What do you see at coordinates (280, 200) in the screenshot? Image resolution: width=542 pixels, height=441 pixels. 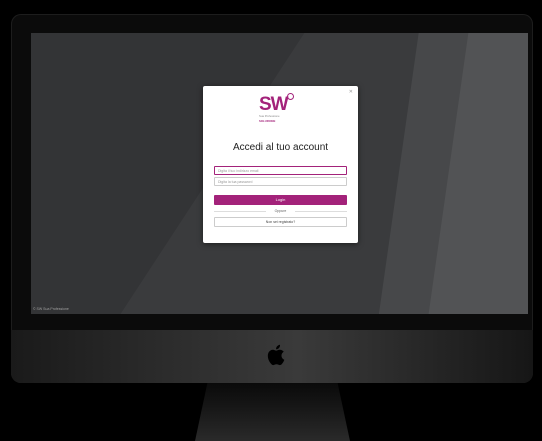 I see `login-button: Login` at bounding box center [280, 200].